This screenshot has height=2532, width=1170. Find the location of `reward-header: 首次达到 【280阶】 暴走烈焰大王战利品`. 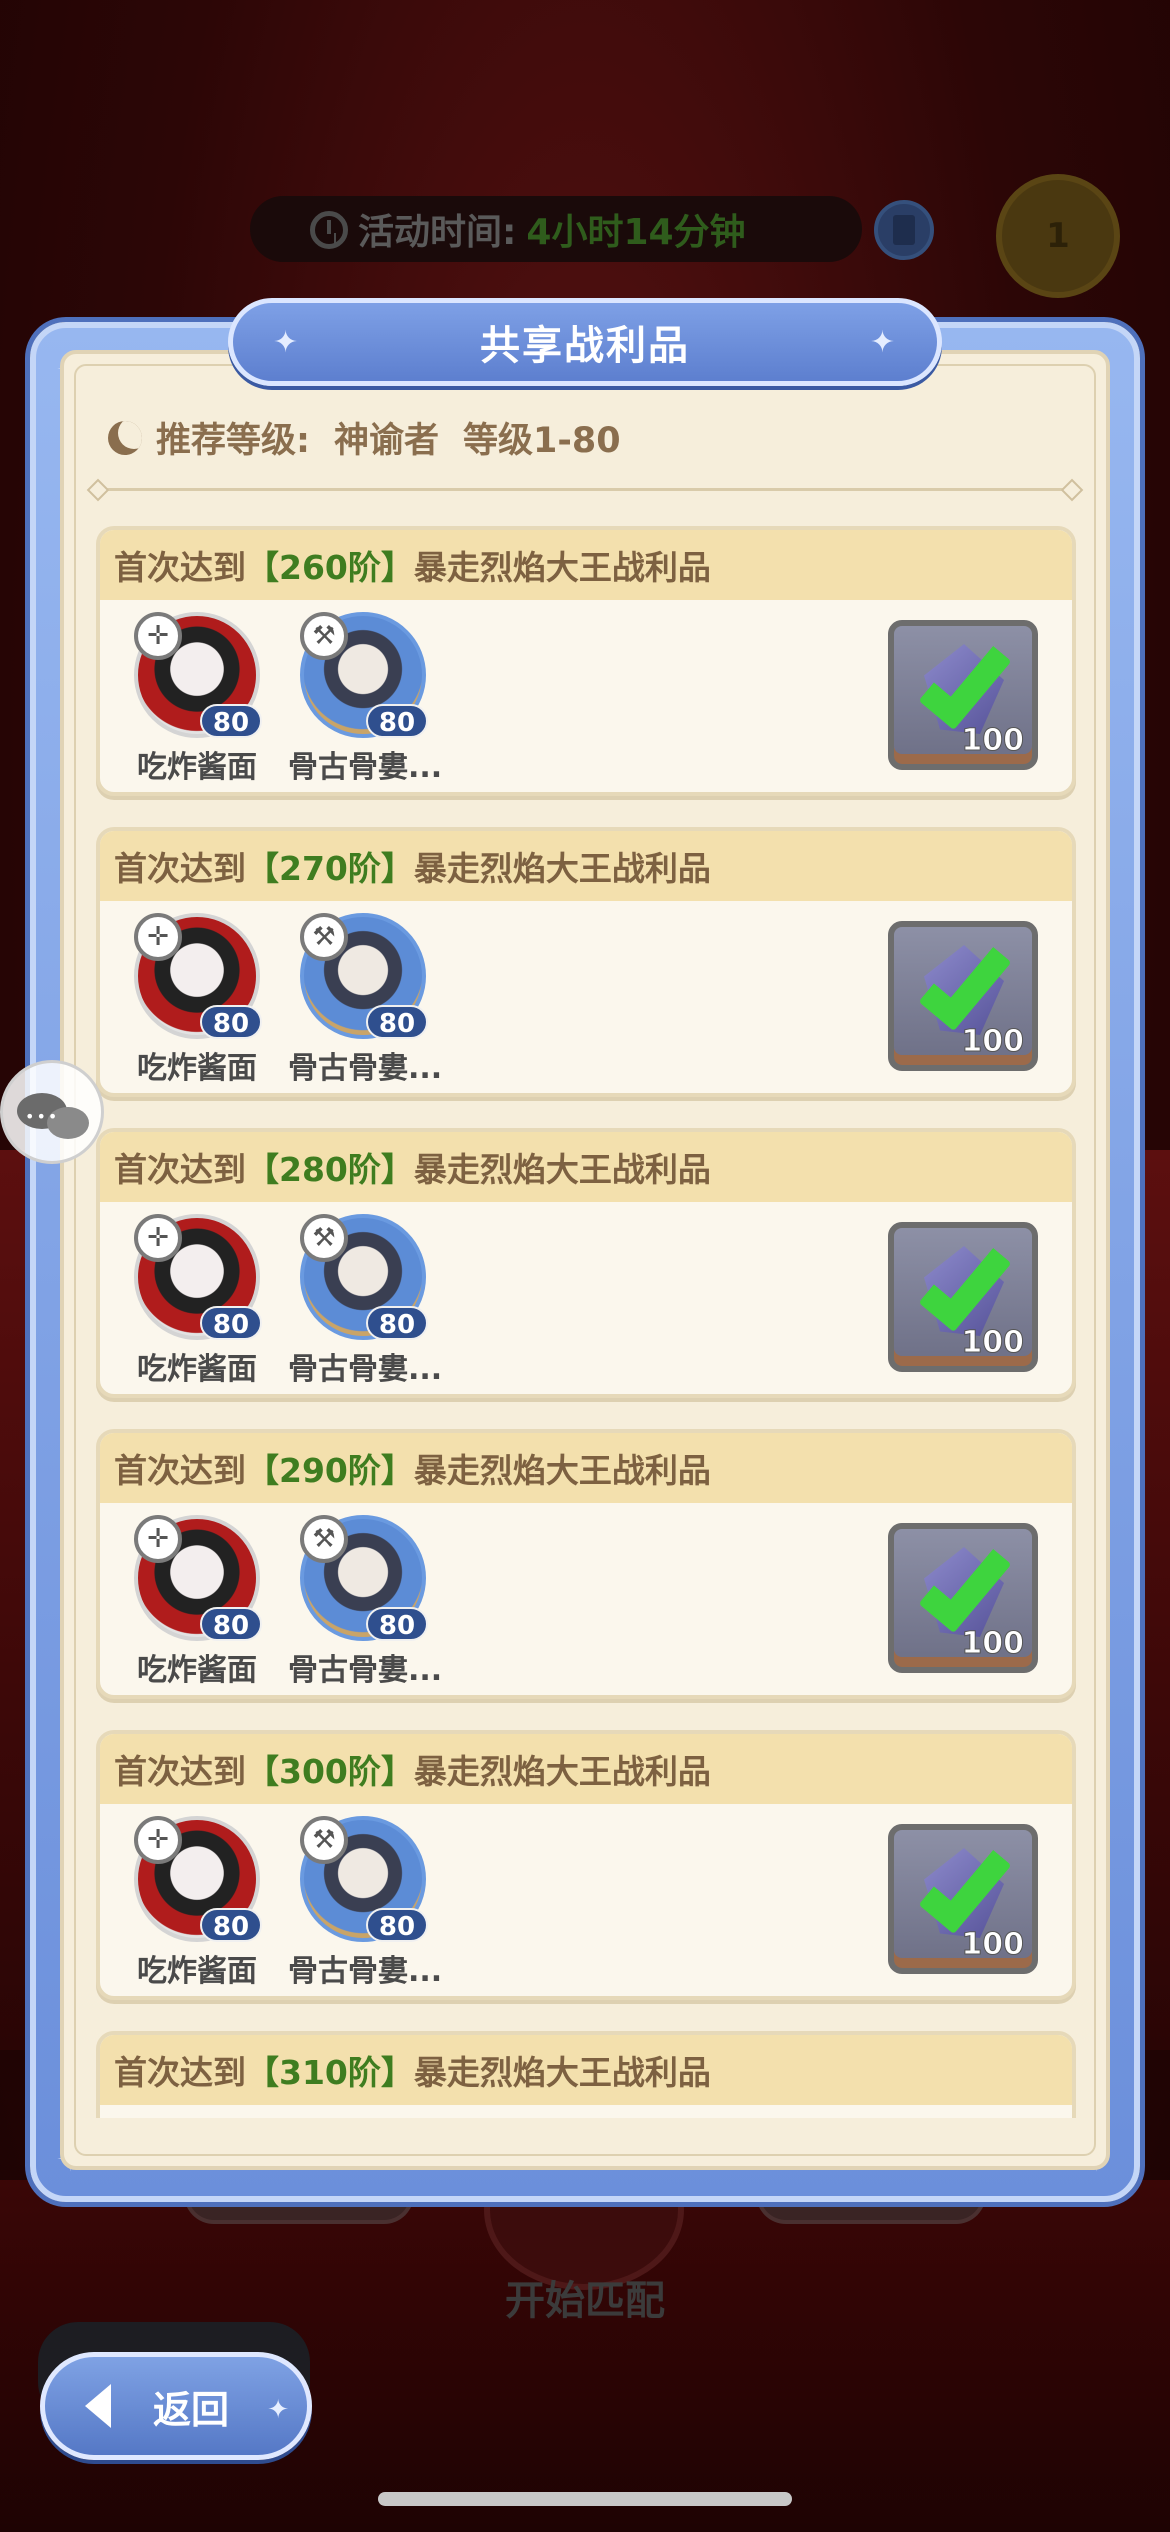

reward-header: 首次达到 【280阶】 暴走烈焰大王战利品 is located at coordinates (586, 1167).